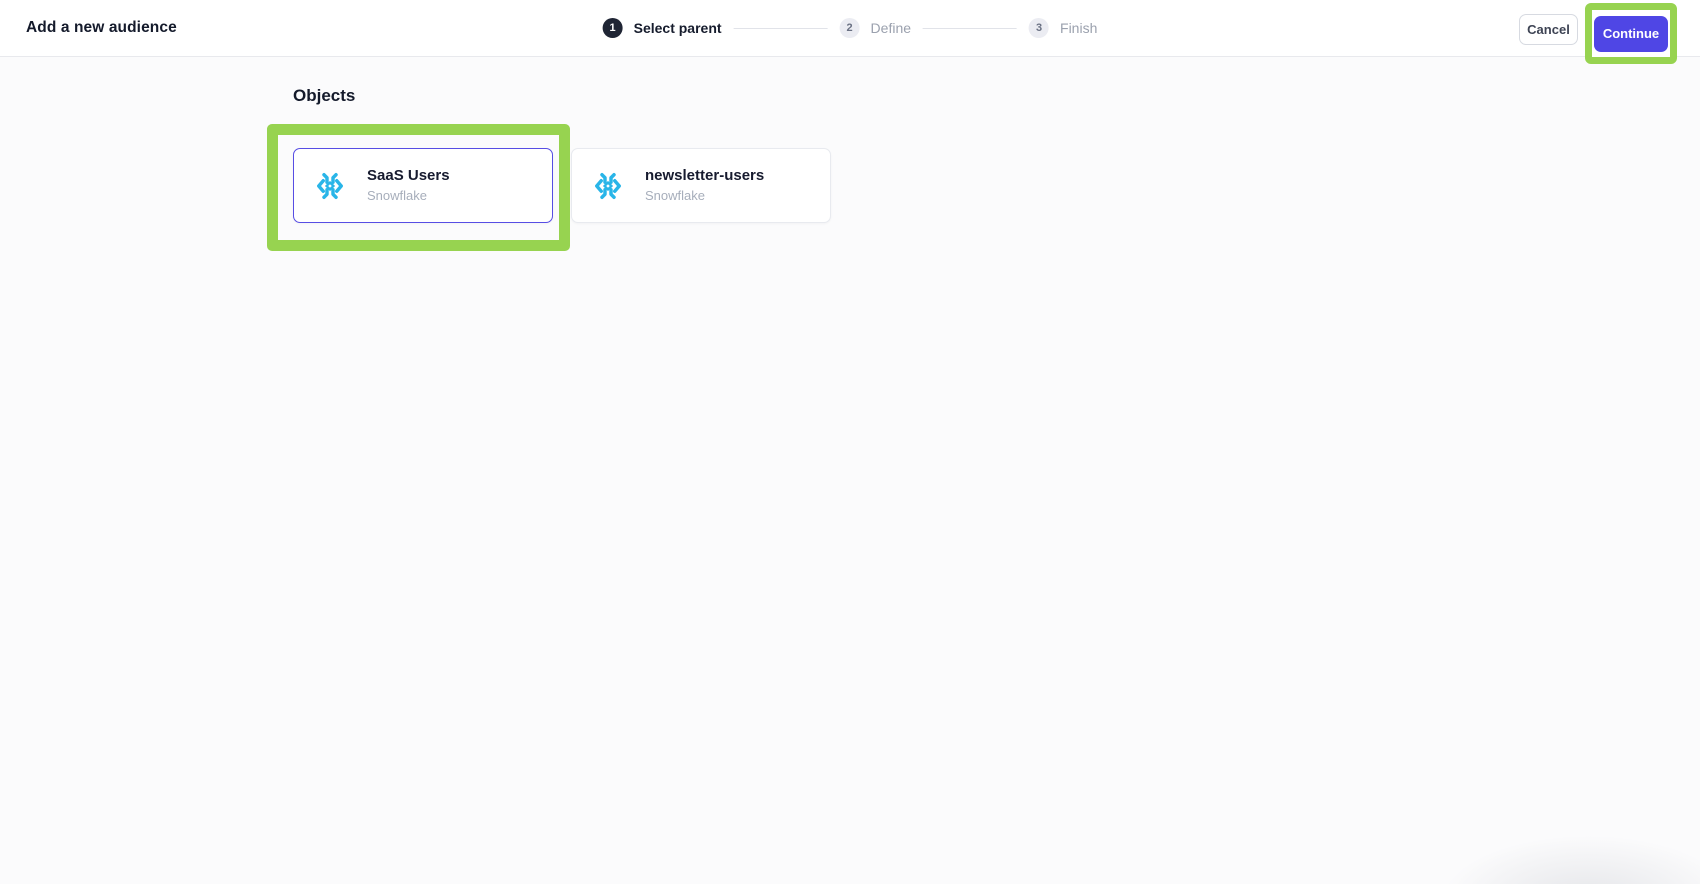  Describe the element at coordinates (1079, 28) in the screenshot. I see `step-3-label: Finish` at that location.